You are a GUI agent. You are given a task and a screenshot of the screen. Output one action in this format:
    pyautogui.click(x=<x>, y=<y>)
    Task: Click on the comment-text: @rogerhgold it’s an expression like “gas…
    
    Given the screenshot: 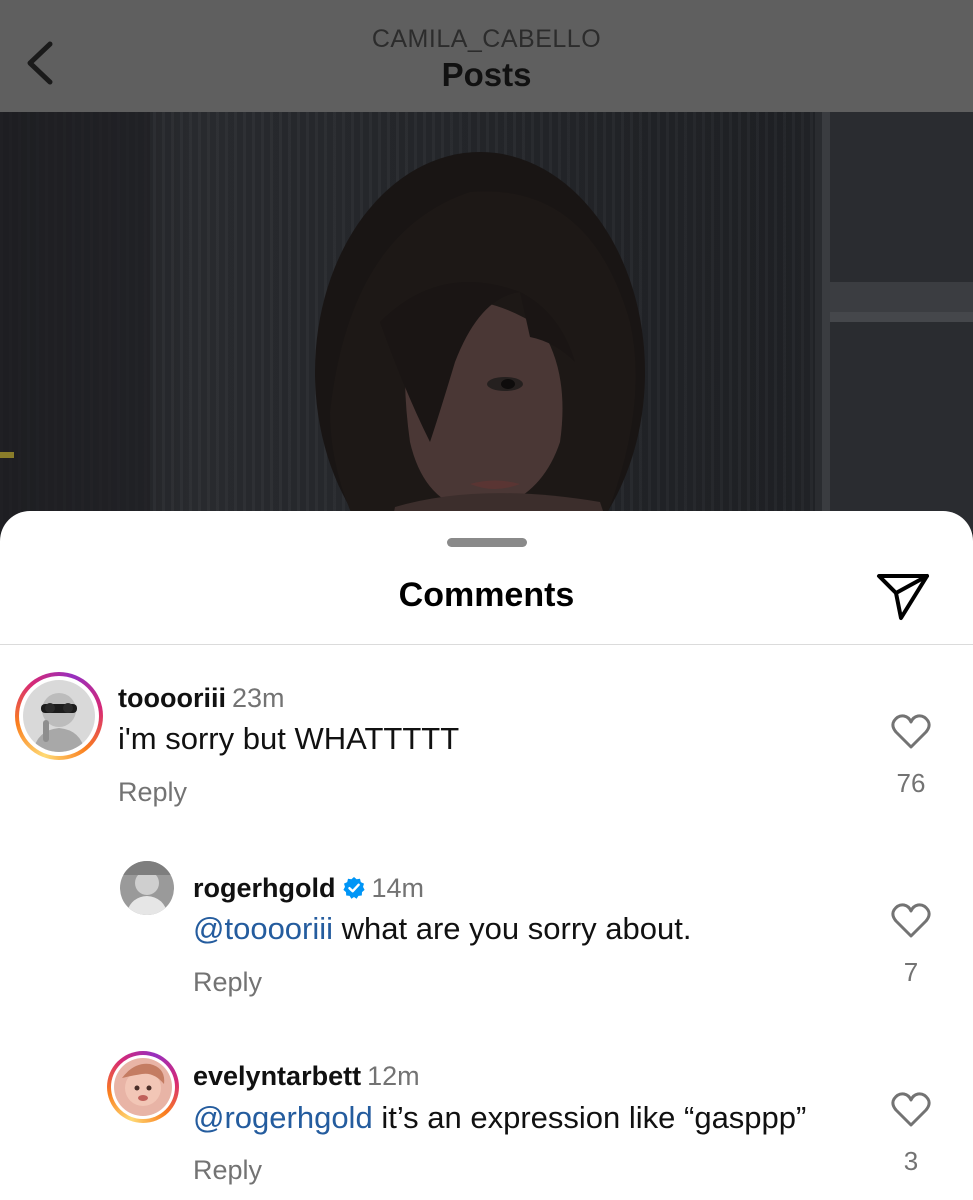 What is the action you would take?
    pyautogui.click(x=499, y=1118)
    